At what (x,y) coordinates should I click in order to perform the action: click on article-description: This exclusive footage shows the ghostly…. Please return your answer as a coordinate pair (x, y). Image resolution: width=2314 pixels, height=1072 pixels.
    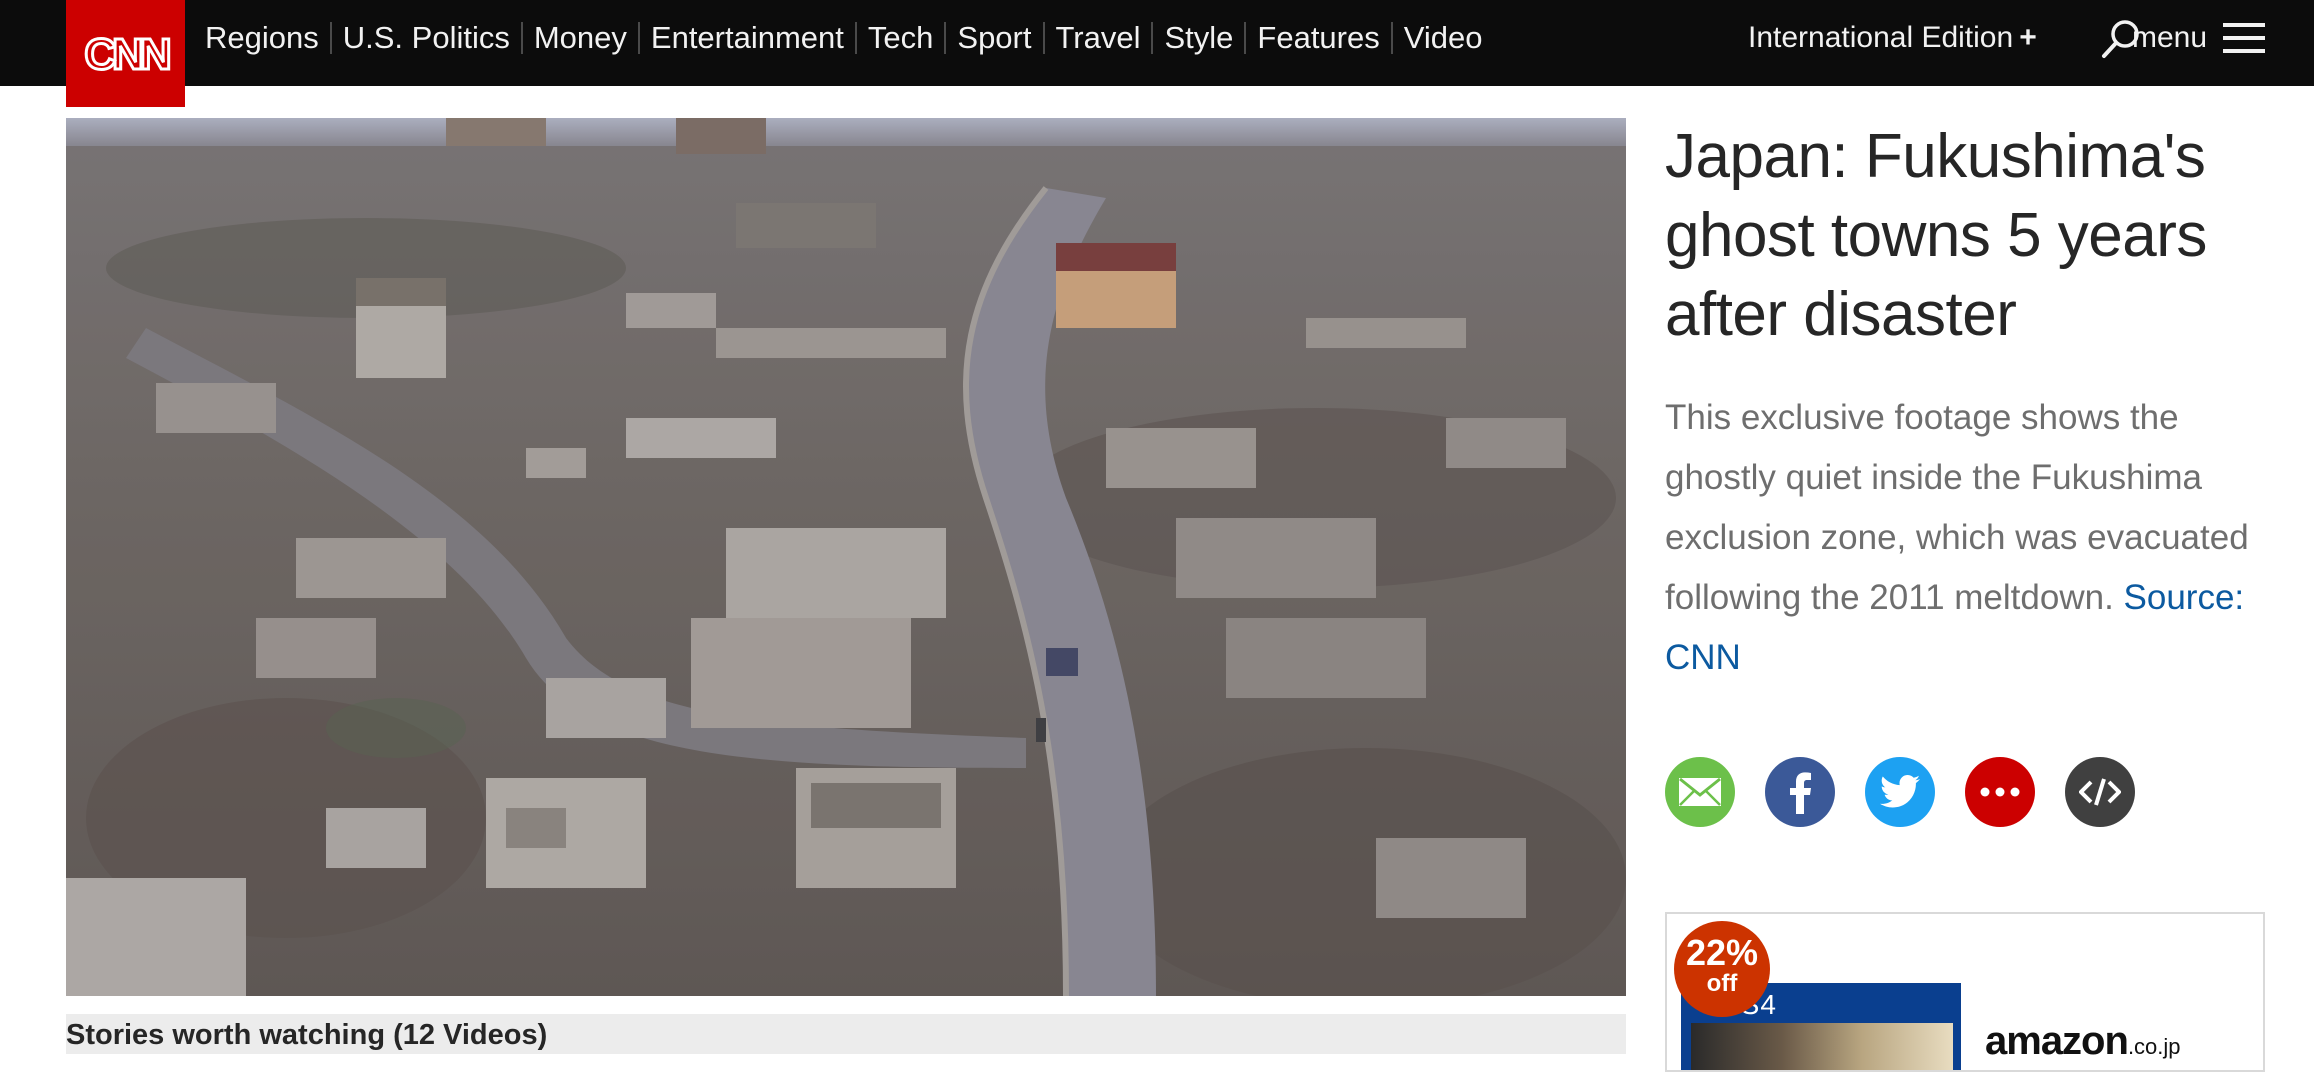
    Looking at the image, I should click on (1965, 538).